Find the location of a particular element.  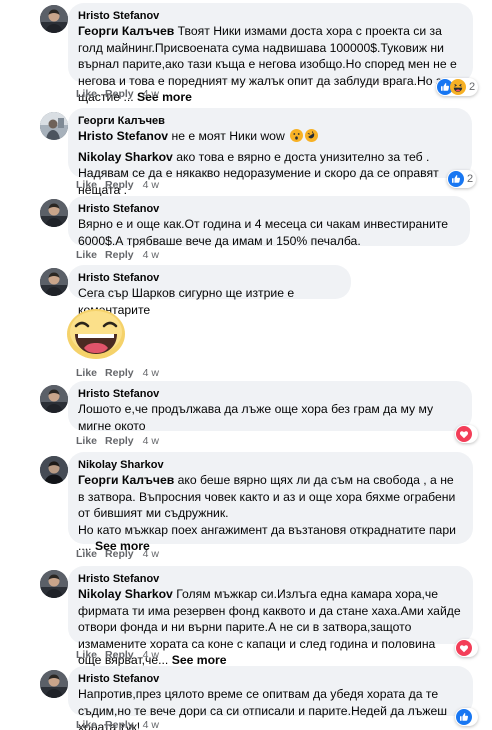

comment-text-line-1: Hristo Stefanov не е моят Ники wow is located at coordinates (269, 136).